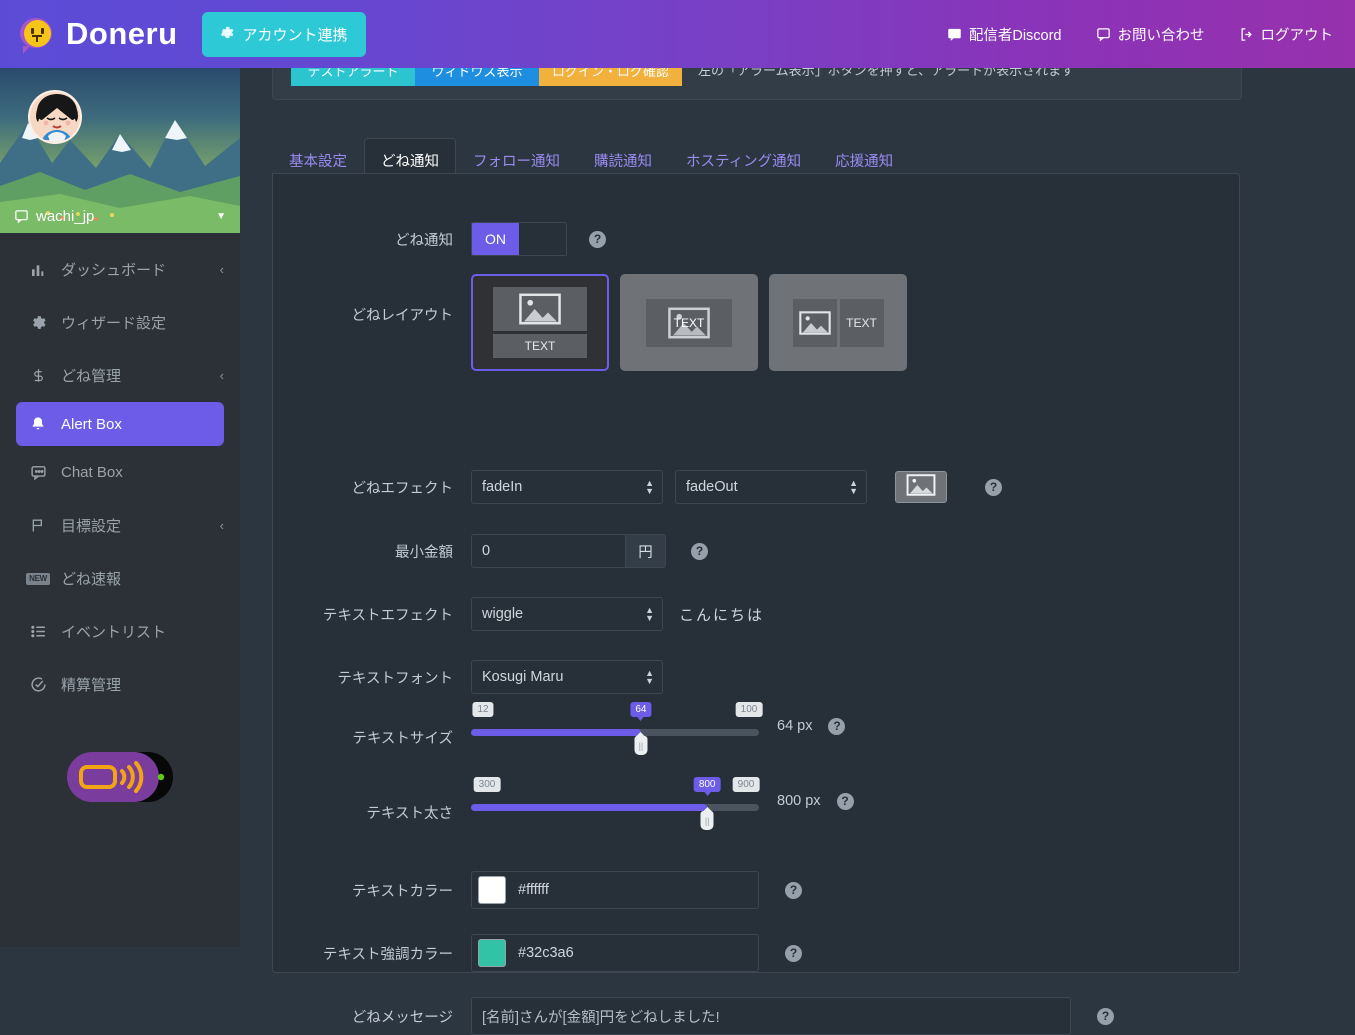 Image resolution: width=1355 pixels, height=1035 pixels. What do you see at coordinates (98, 34) in the screenshot?
I see `brand-logo: Doneru` at bounding box center [98, 34].